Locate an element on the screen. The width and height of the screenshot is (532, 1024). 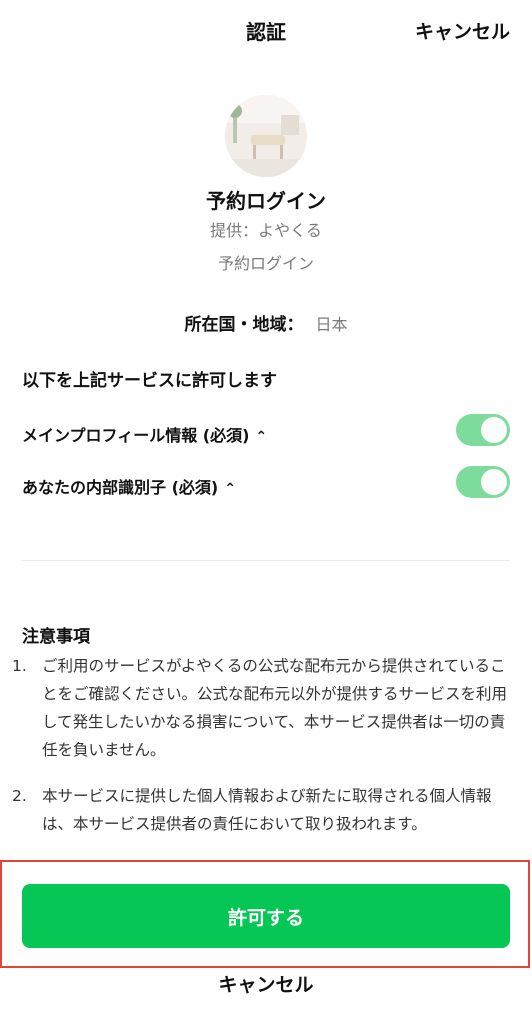
action-highlight-box: 許可する is located at coordinates (265, 914).